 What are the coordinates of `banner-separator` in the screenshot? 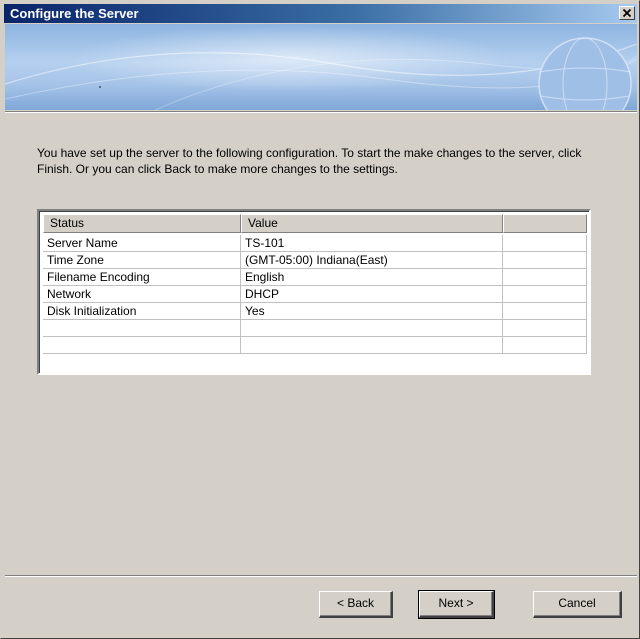 It's located at (321, 112).